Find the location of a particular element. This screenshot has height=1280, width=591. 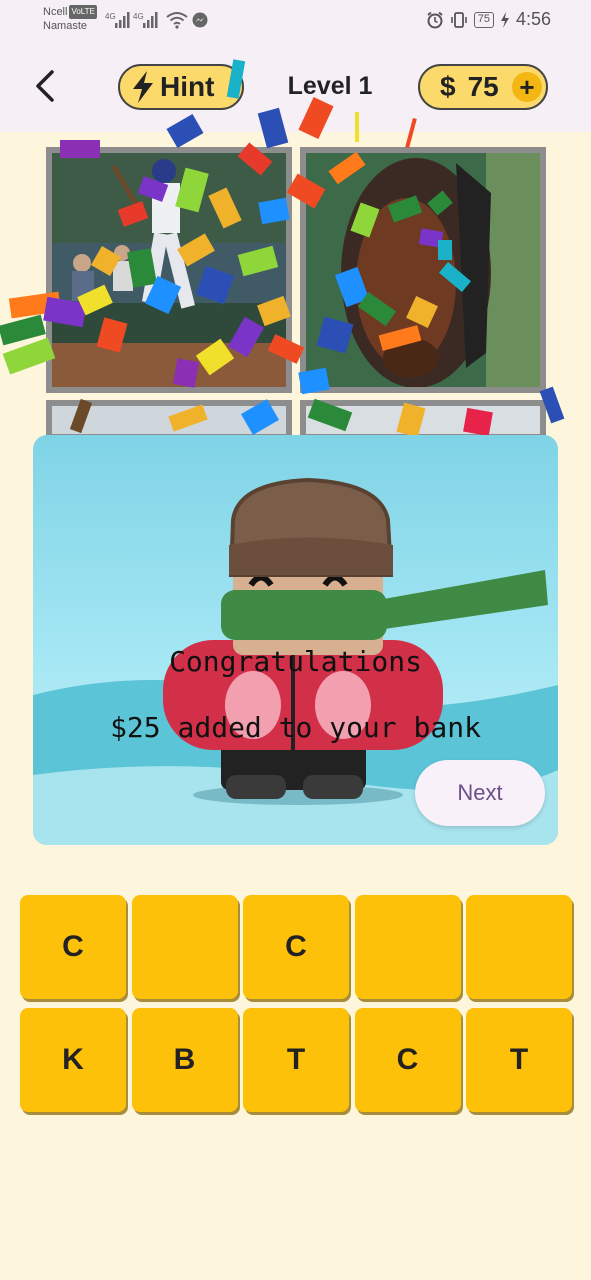

puzzle-photo-bat is located at coordinates (423, 270).